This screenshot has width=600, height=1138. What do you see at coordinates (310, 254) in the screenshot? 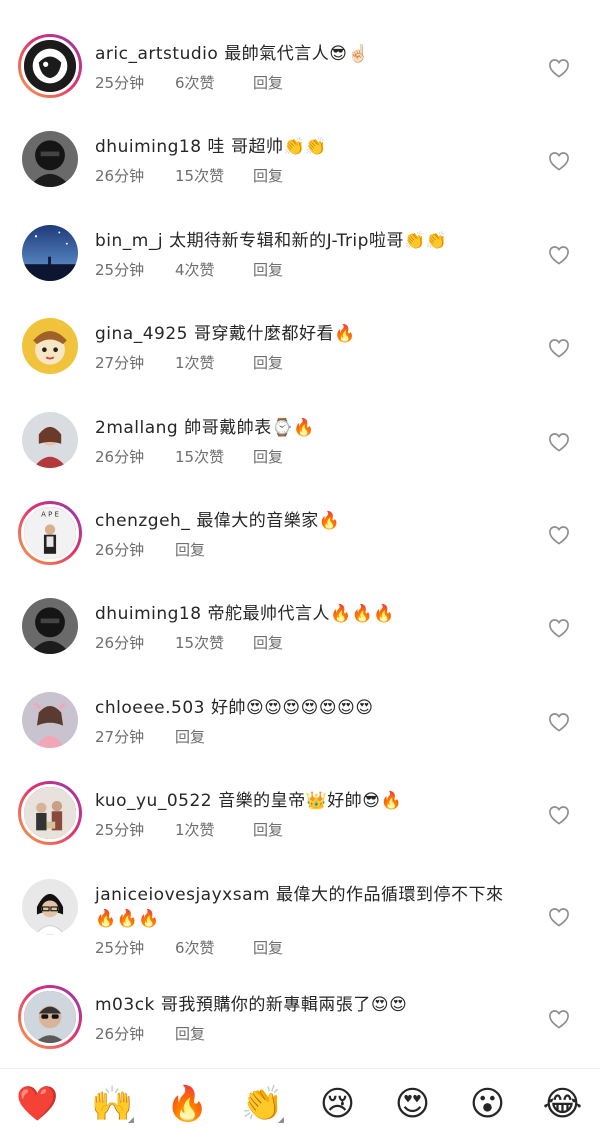
I see `comment-body: bin_m_j 太期待新专辑和新的J-Trip啦哥👏👏 25分钟 4次赞 回复` at bounding box center [310, 254].